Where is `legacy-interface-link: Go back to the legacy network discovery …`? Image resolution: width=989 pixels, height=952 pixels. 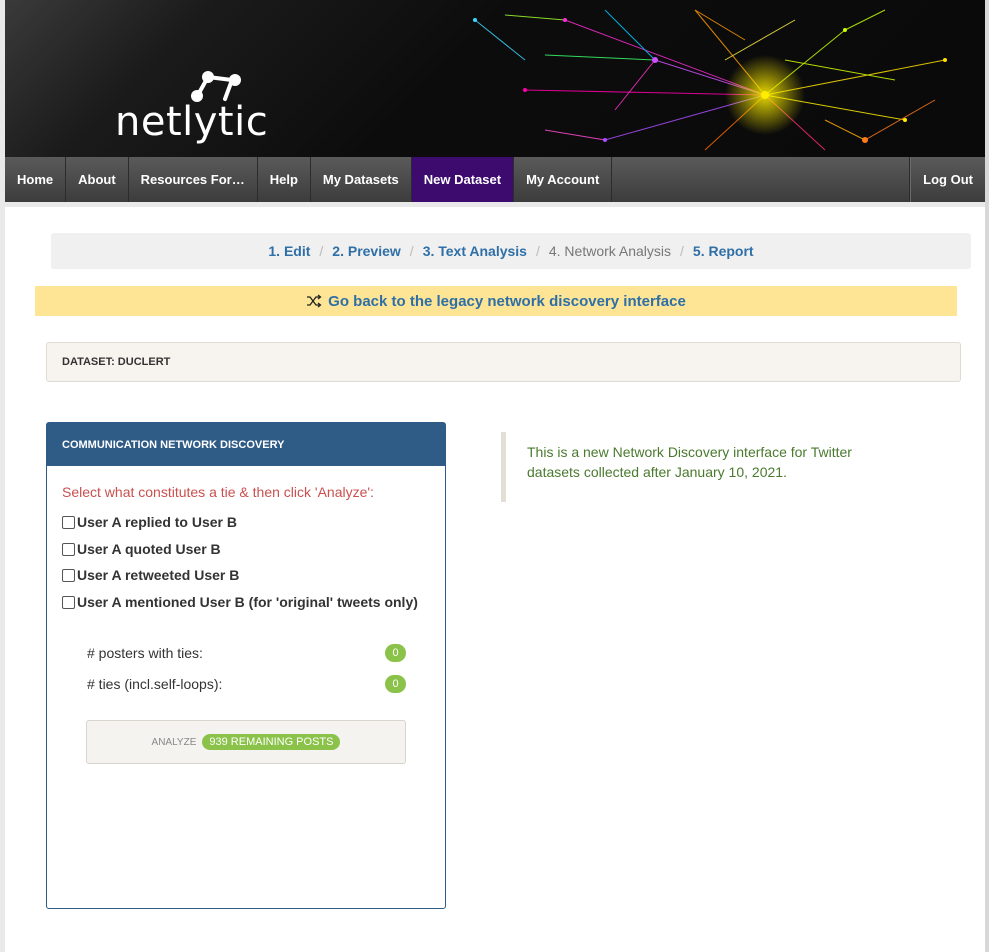 legacy-interface-link: Go back to the legacy network discovery … is located at coordinates (507, 301).